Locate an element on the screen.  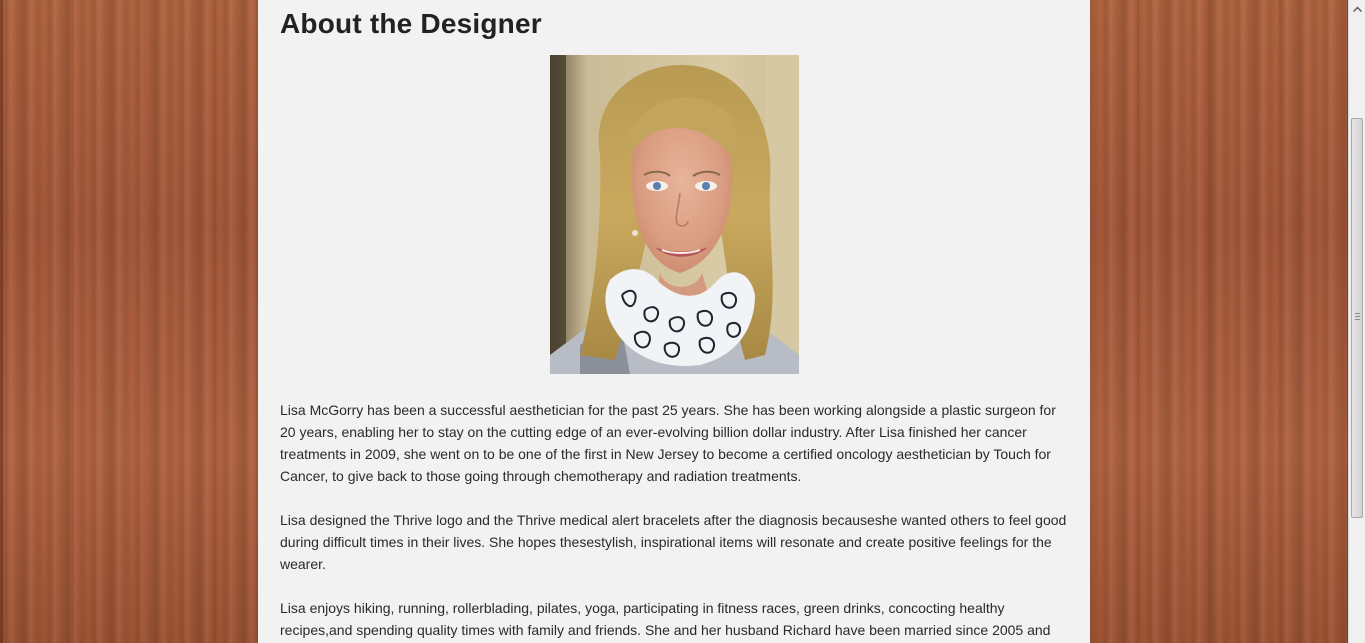
wood-background-left-edge is located at coordinates (1, 321).